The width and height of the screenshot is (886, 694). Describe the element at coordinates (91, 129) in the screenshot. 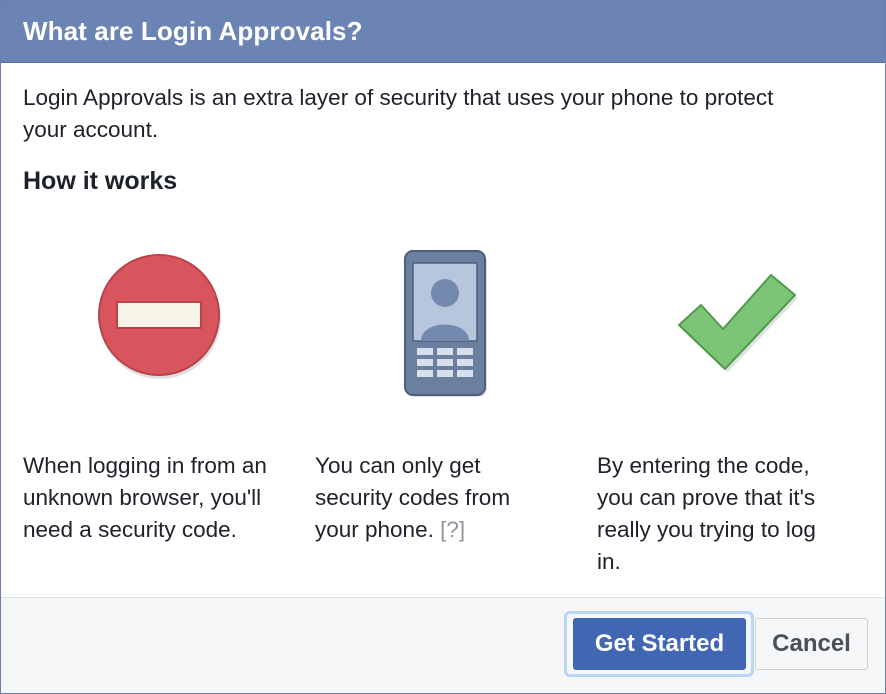

I see `intro-line: your account.` at that location.